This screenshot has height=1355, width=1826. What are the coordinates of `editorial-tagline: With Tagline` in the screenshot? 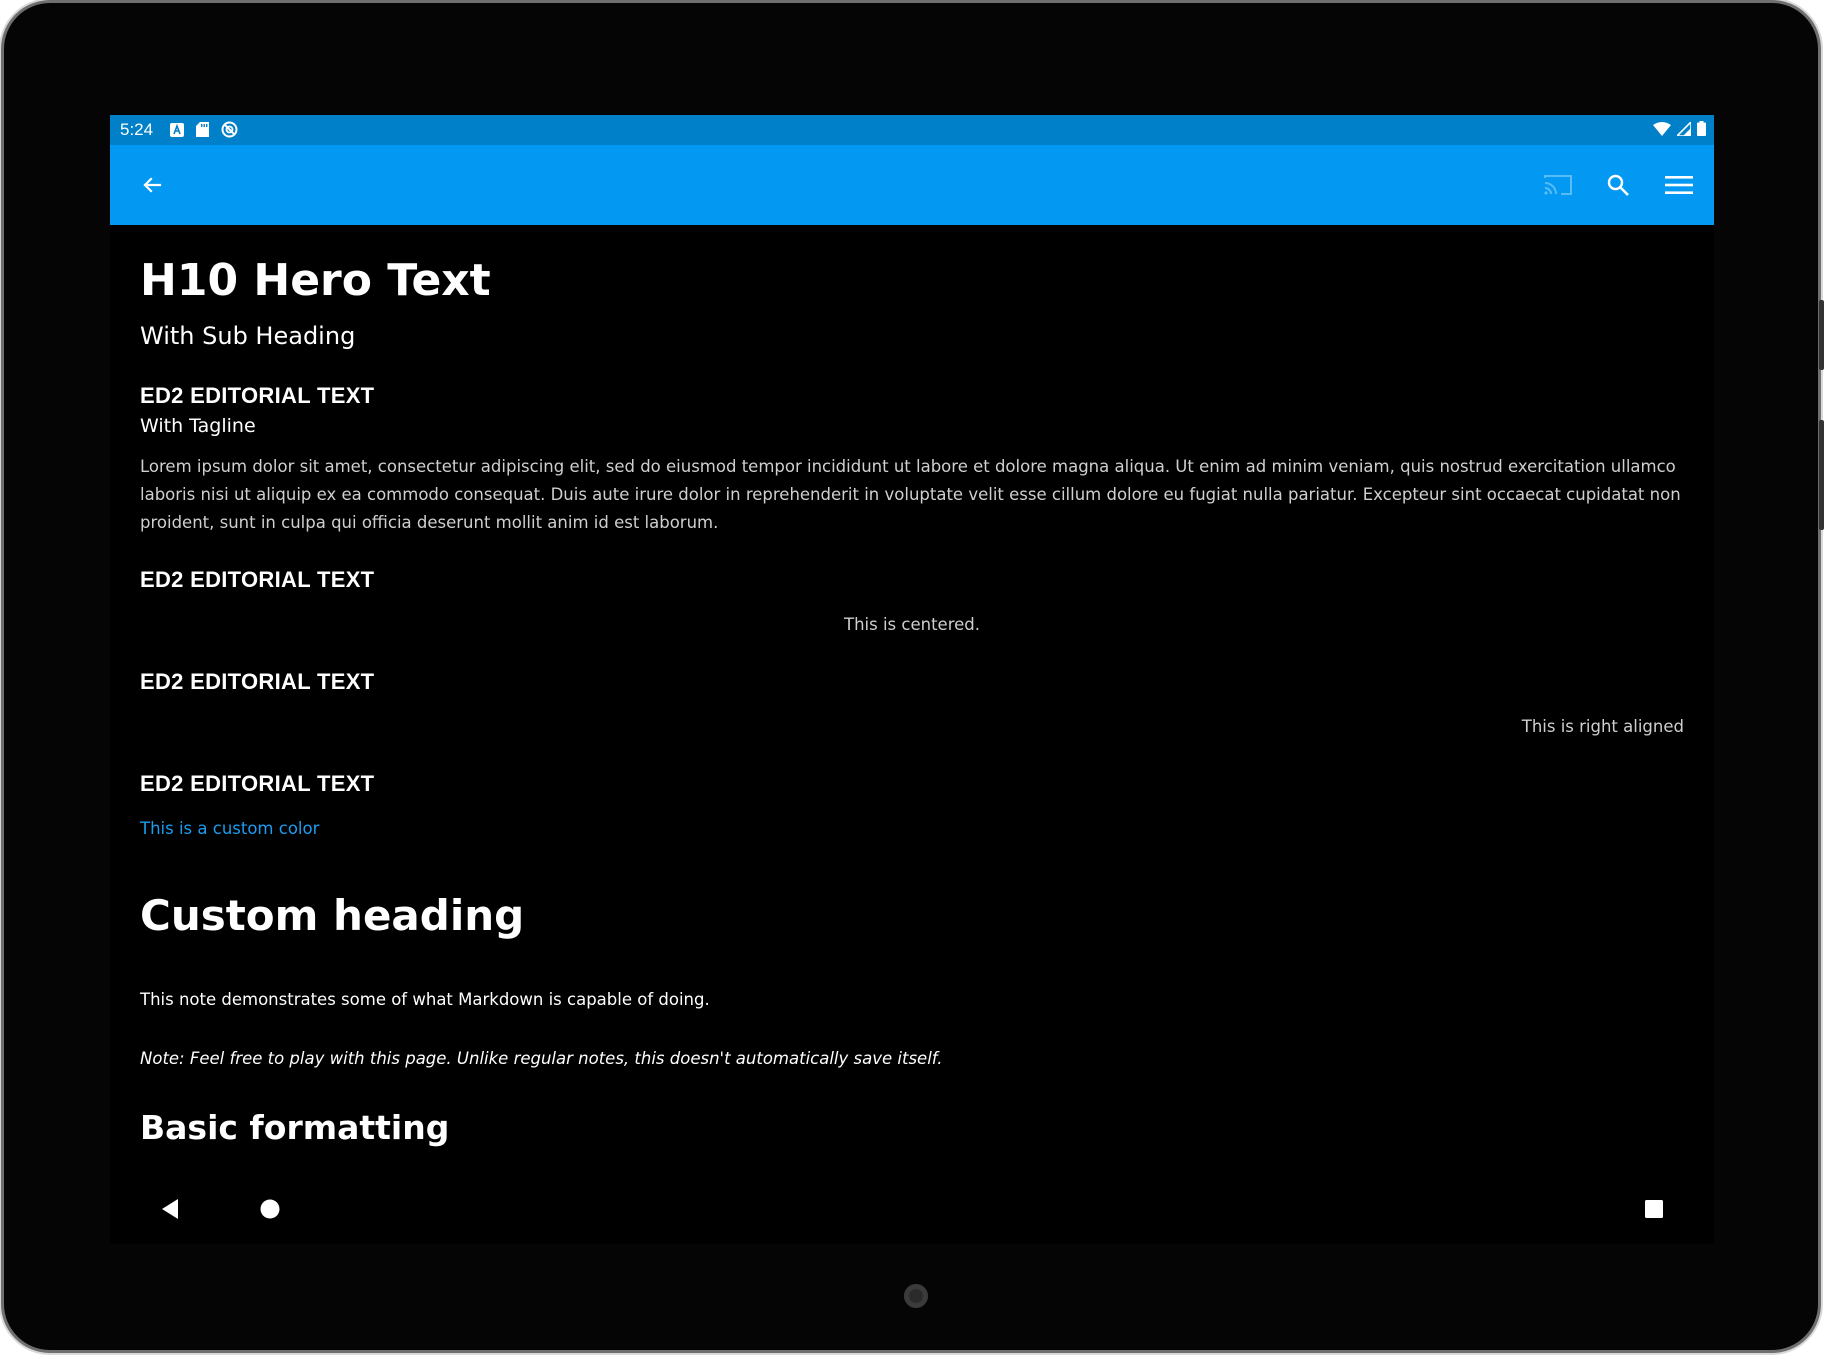 It's located at (198, 426).